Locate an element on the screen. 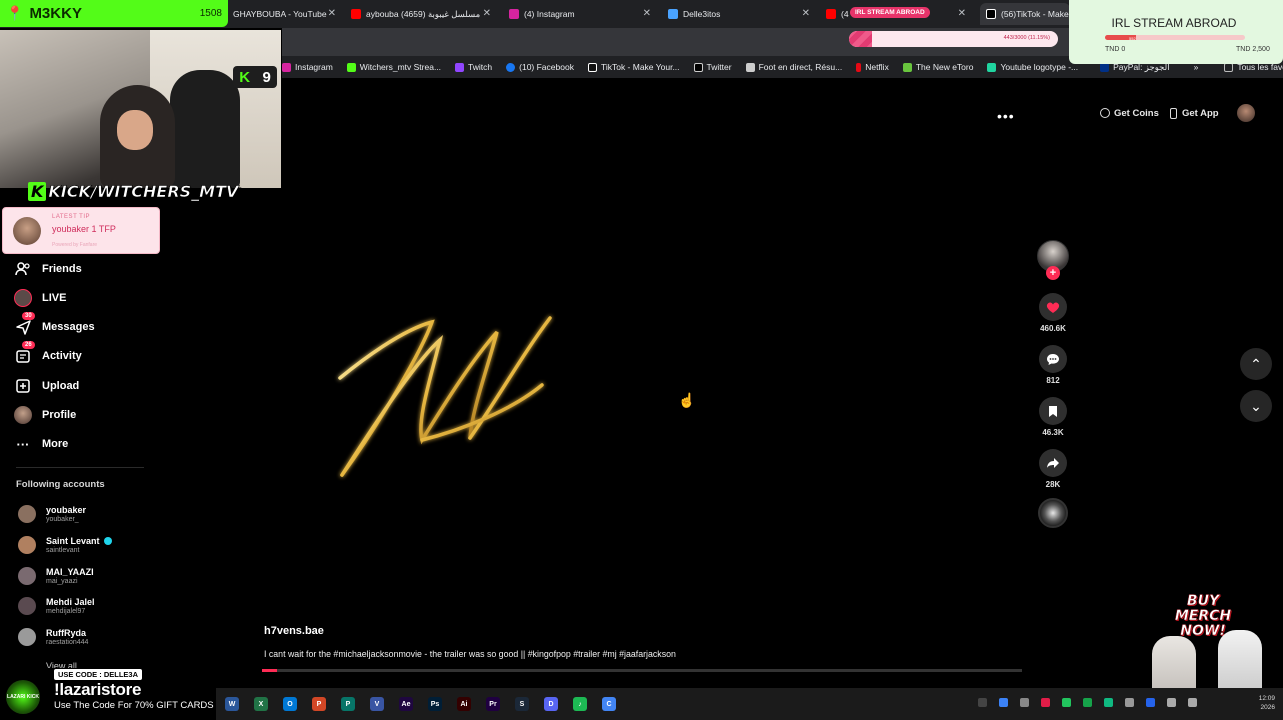  publisher-icon: P is located at coordinates (348, 704).